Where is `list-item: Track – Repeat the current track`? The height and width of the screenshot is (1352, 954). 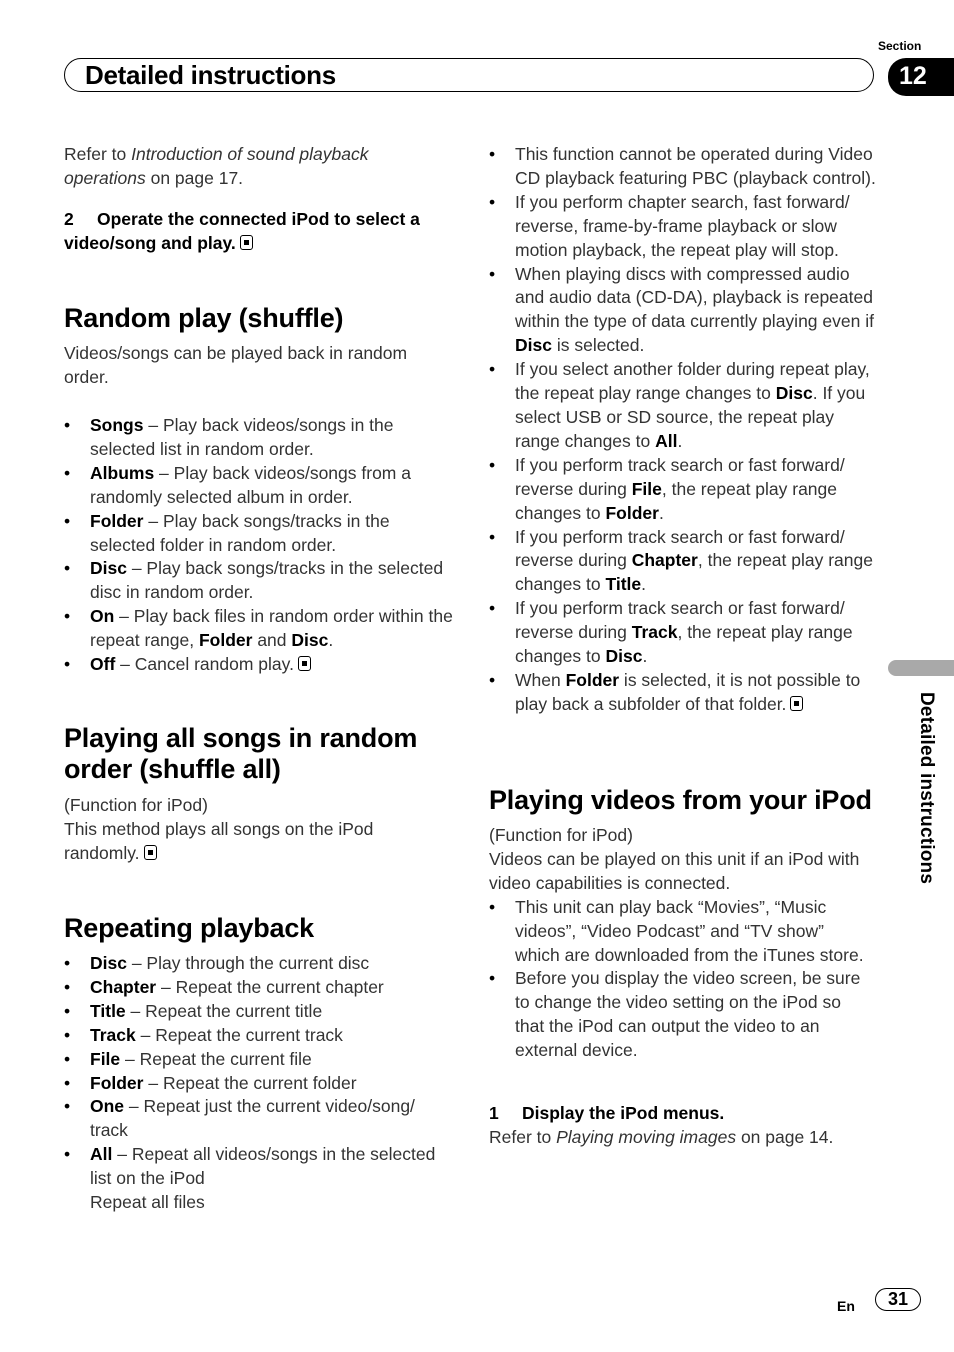 list-item: Track – Repeat the current track is located at coordinates (254, 1036).